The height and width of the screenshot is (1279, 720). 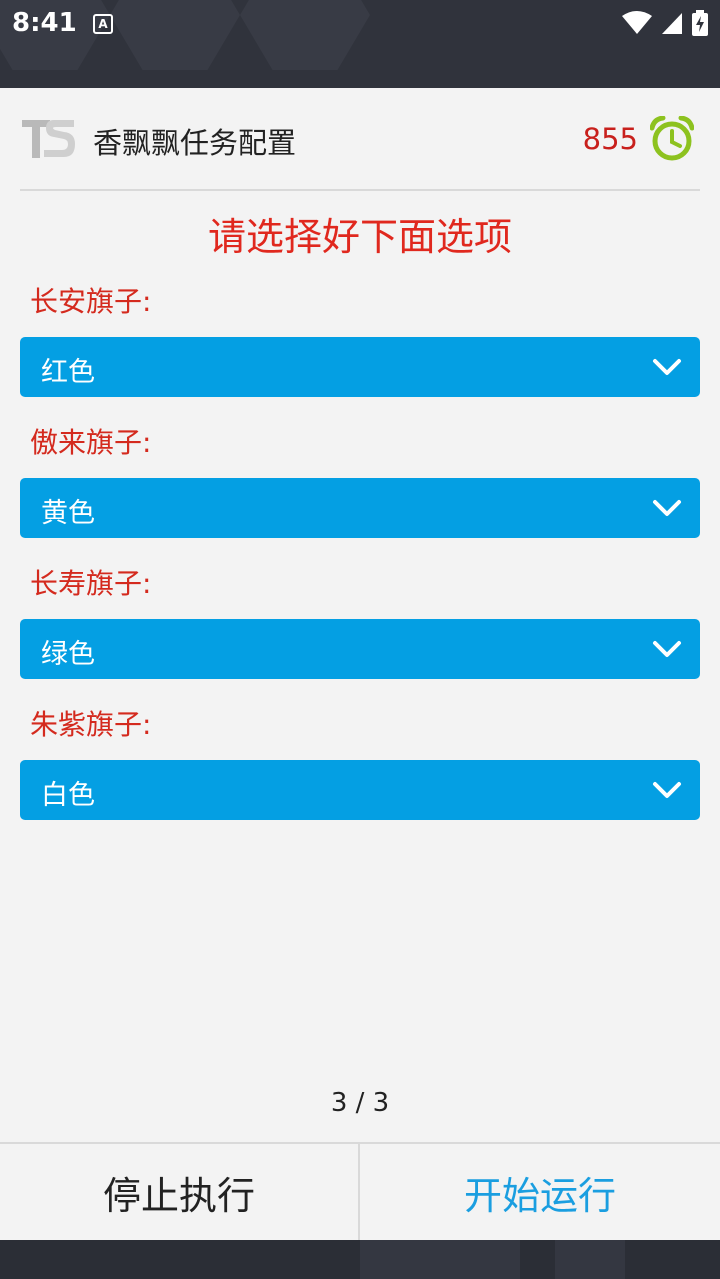 I want to click on start-button: 开始运行, so click(x=540, y=1192).